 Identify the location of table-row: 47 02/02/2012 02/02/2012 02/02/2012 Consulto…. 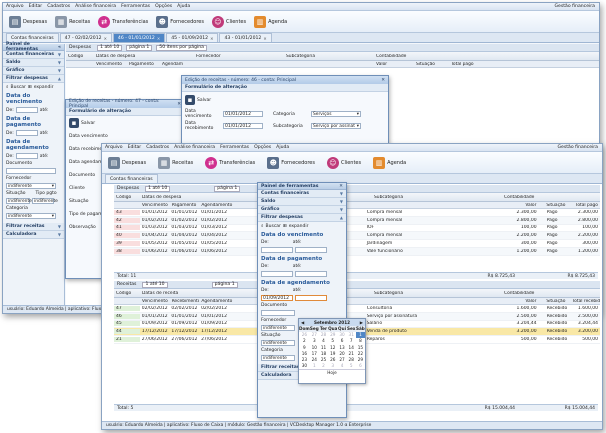
(357, 309).